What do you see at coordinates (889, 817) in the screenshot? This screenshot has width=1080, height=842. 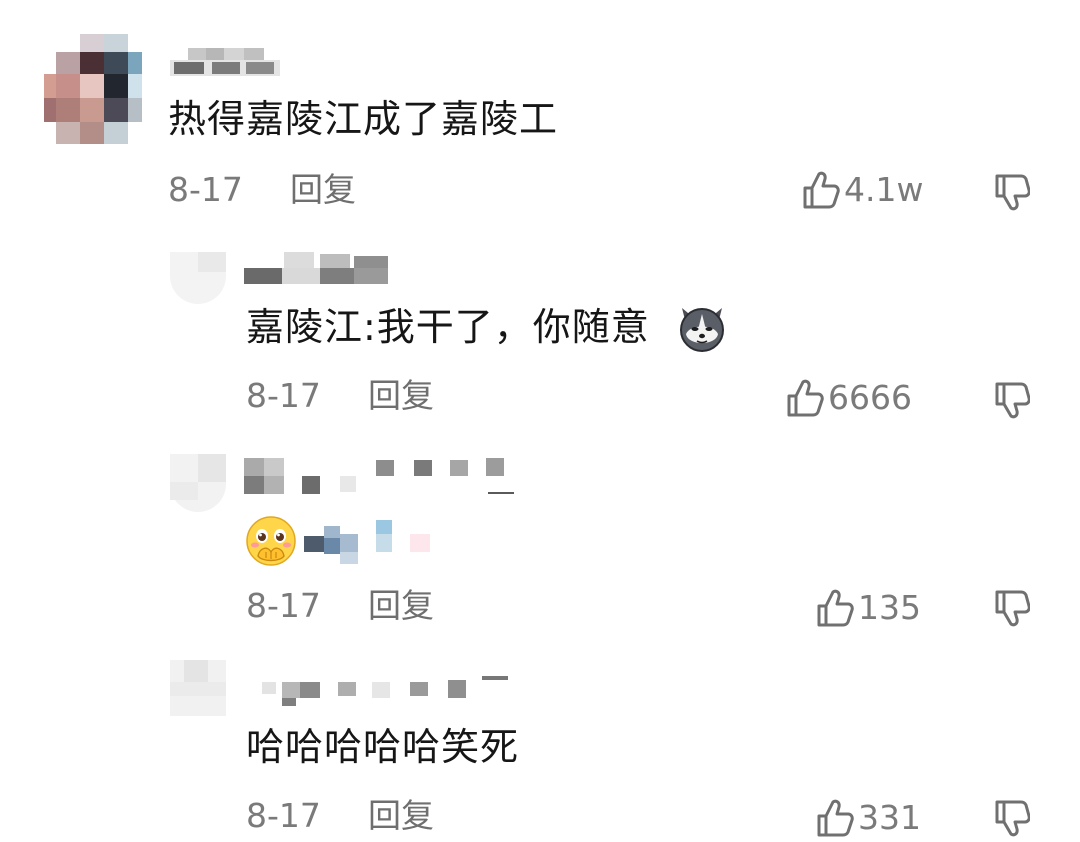 I see `like-count: 331` at bounding box center [889, 817].